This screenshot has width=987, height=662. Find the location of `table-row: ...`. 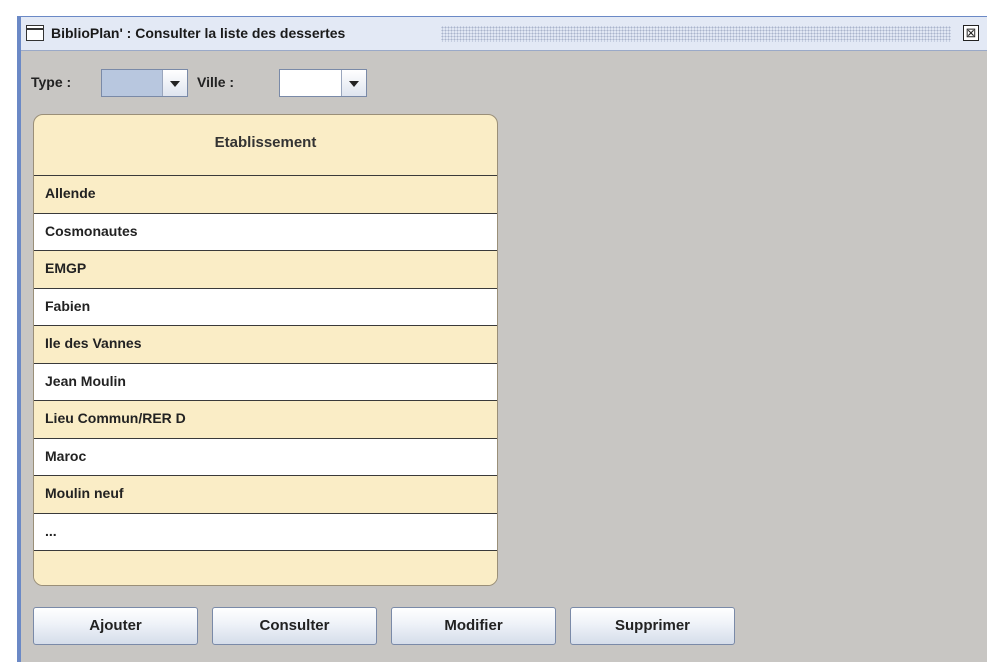

table-row: ... is located at coordinates (265, 532).